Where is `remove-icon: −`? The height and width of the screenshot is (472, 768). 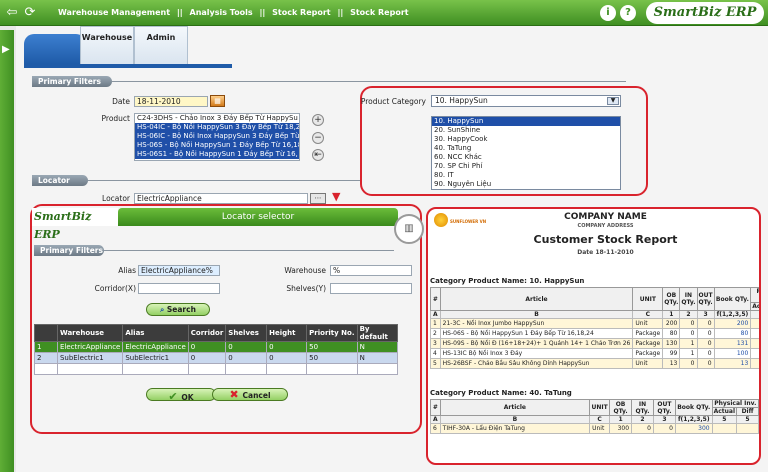
remove-icon: − is located at coordinates (318, 138).